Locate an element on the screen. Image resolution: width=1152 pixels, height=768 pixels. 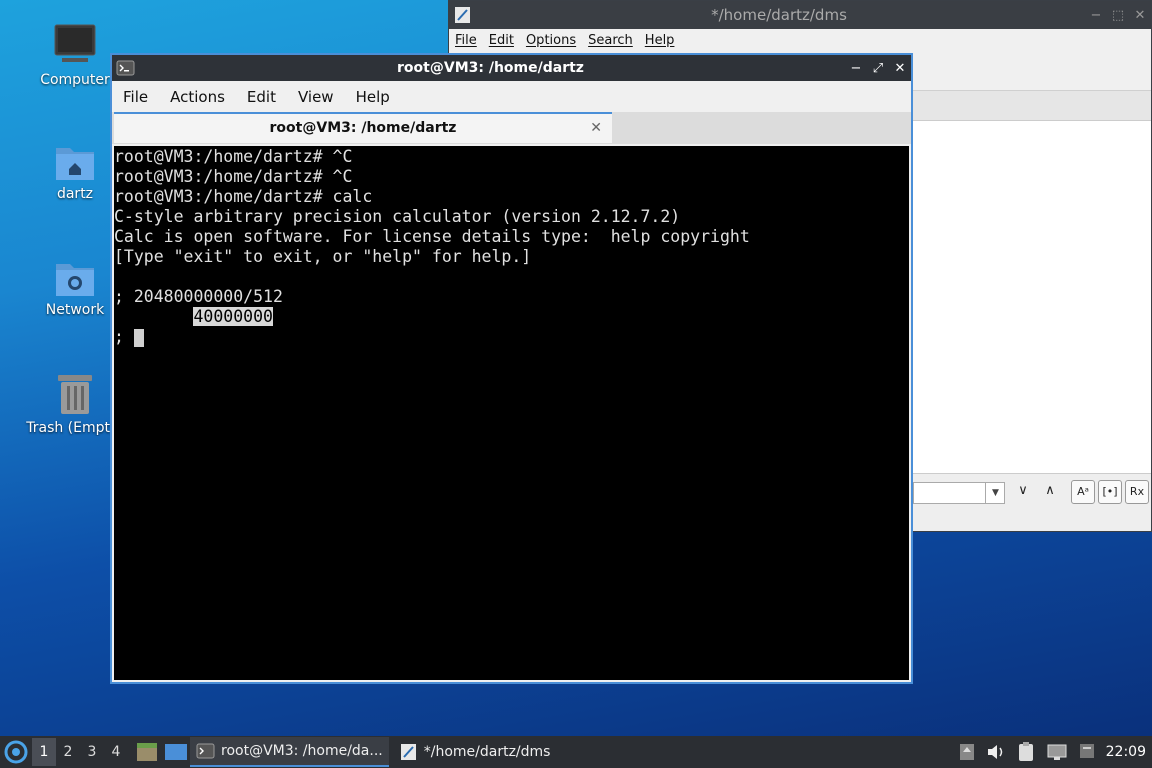
desktop-icon-label: dartz is located at coordinates (75, 194).